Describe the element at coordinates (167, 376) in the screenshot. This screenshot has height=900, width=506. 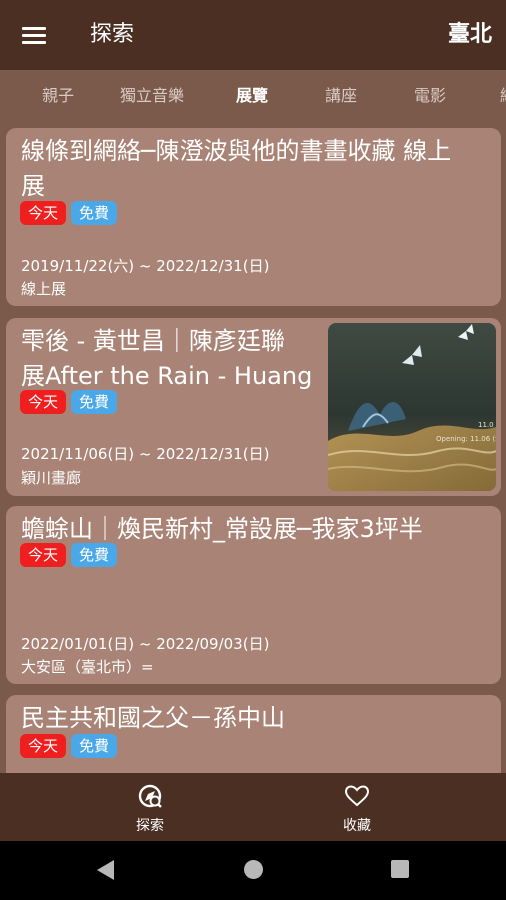
I see `event-title-line: 展After the Rain - Huang` at that location.